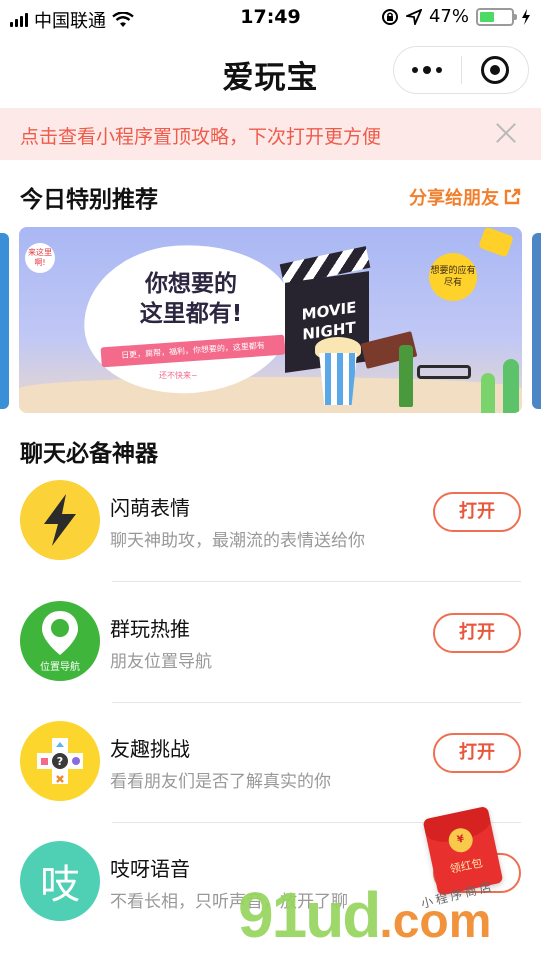  Describe the element at coordinates (150, 506) in the screenshot. I see `app-name: 闪萌表情` at that location.